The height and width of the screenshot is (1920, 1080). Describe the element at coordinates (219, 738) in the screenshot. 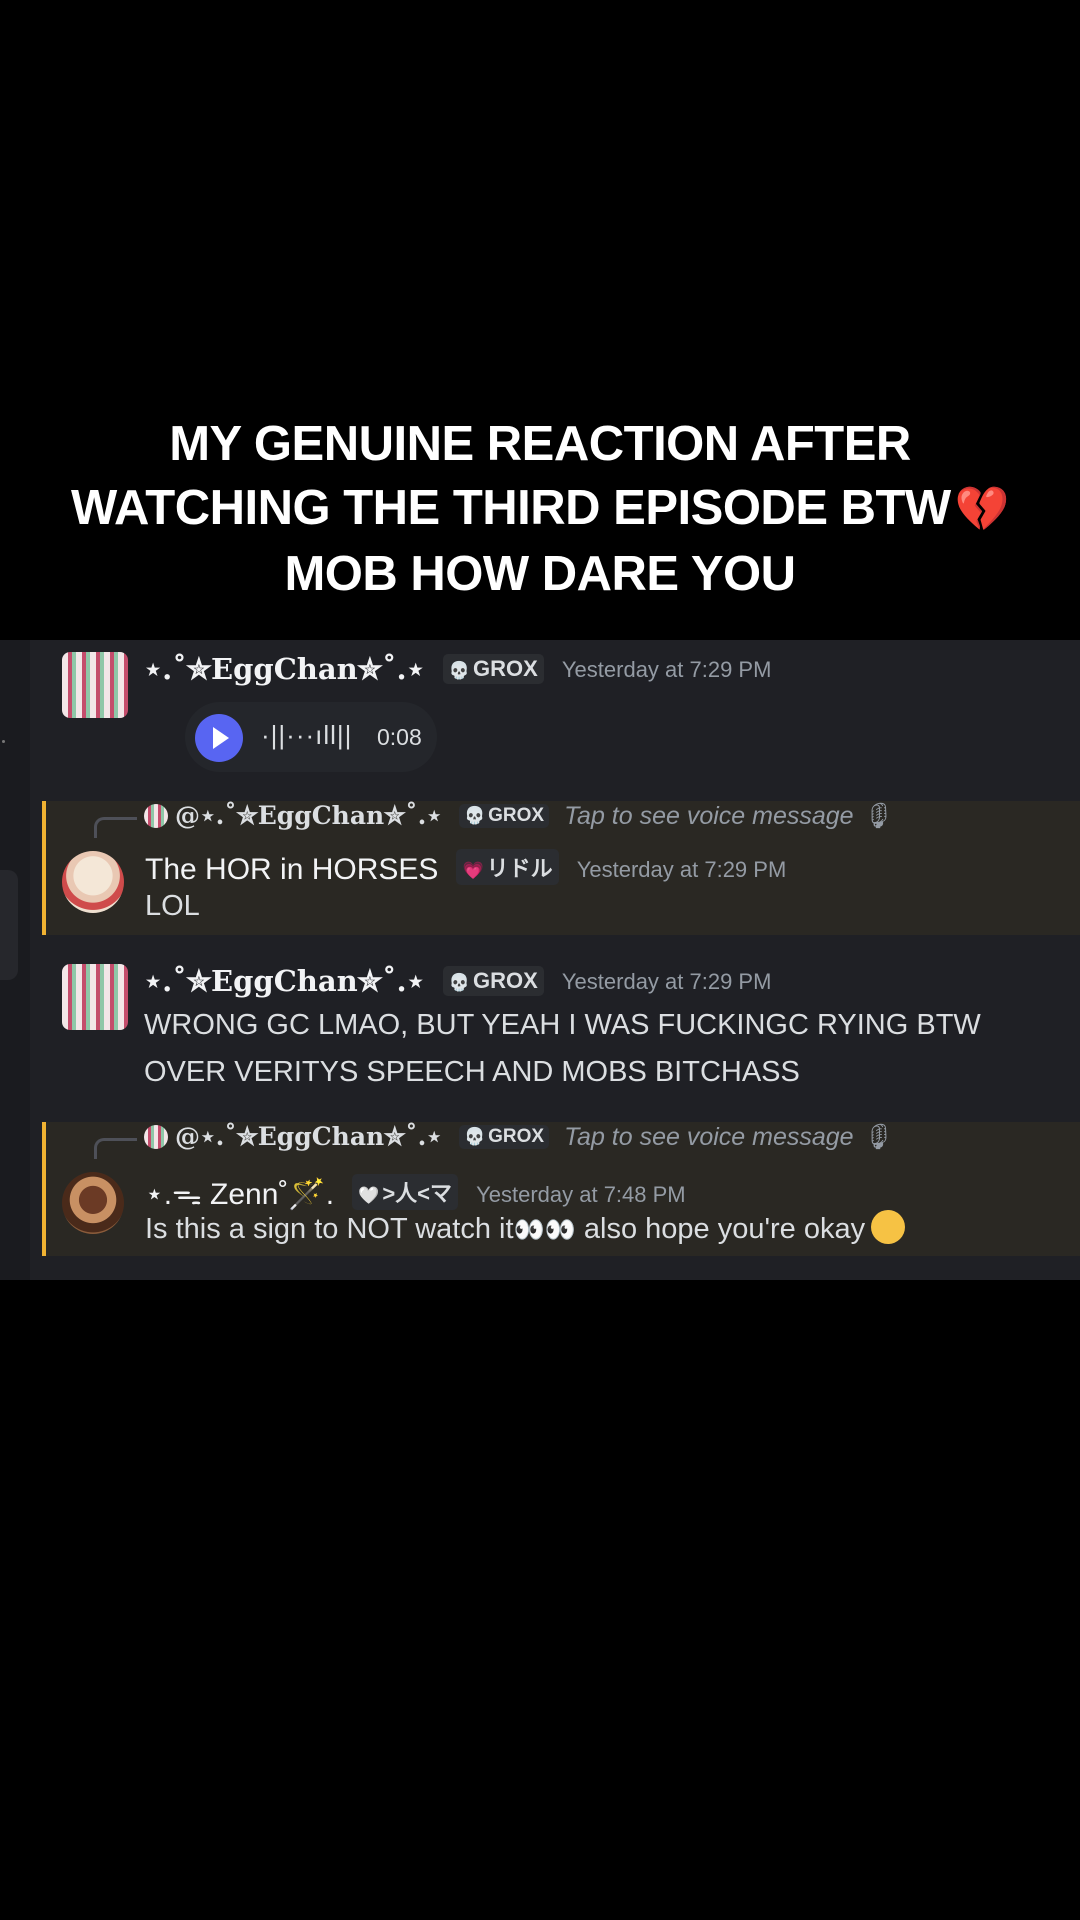

I see `play-icon` at that location.